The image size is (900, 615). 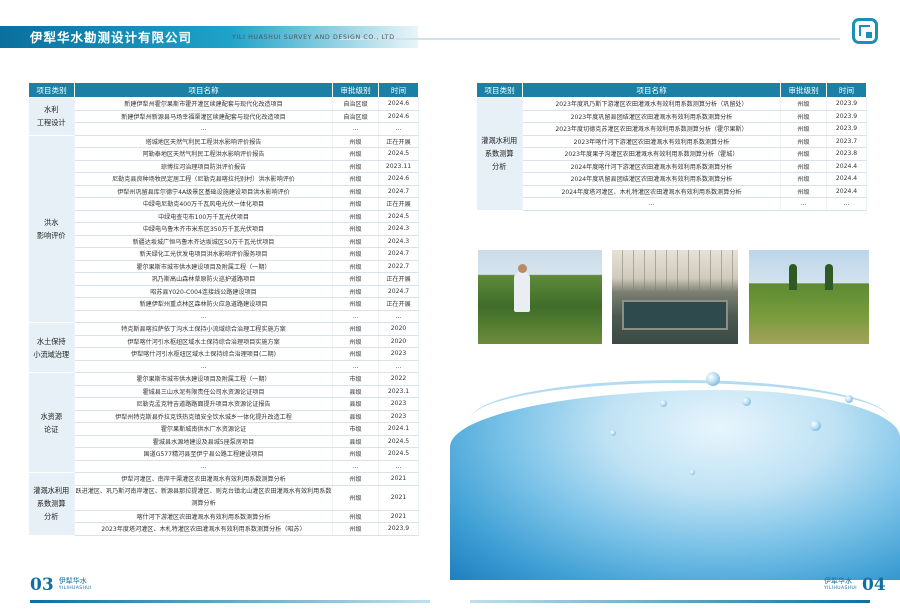 I want to click on table-row: 新天绿化工光伏发电项目洪水影响评价服务项目 州级 2024.7, so click(x=224, y=254).